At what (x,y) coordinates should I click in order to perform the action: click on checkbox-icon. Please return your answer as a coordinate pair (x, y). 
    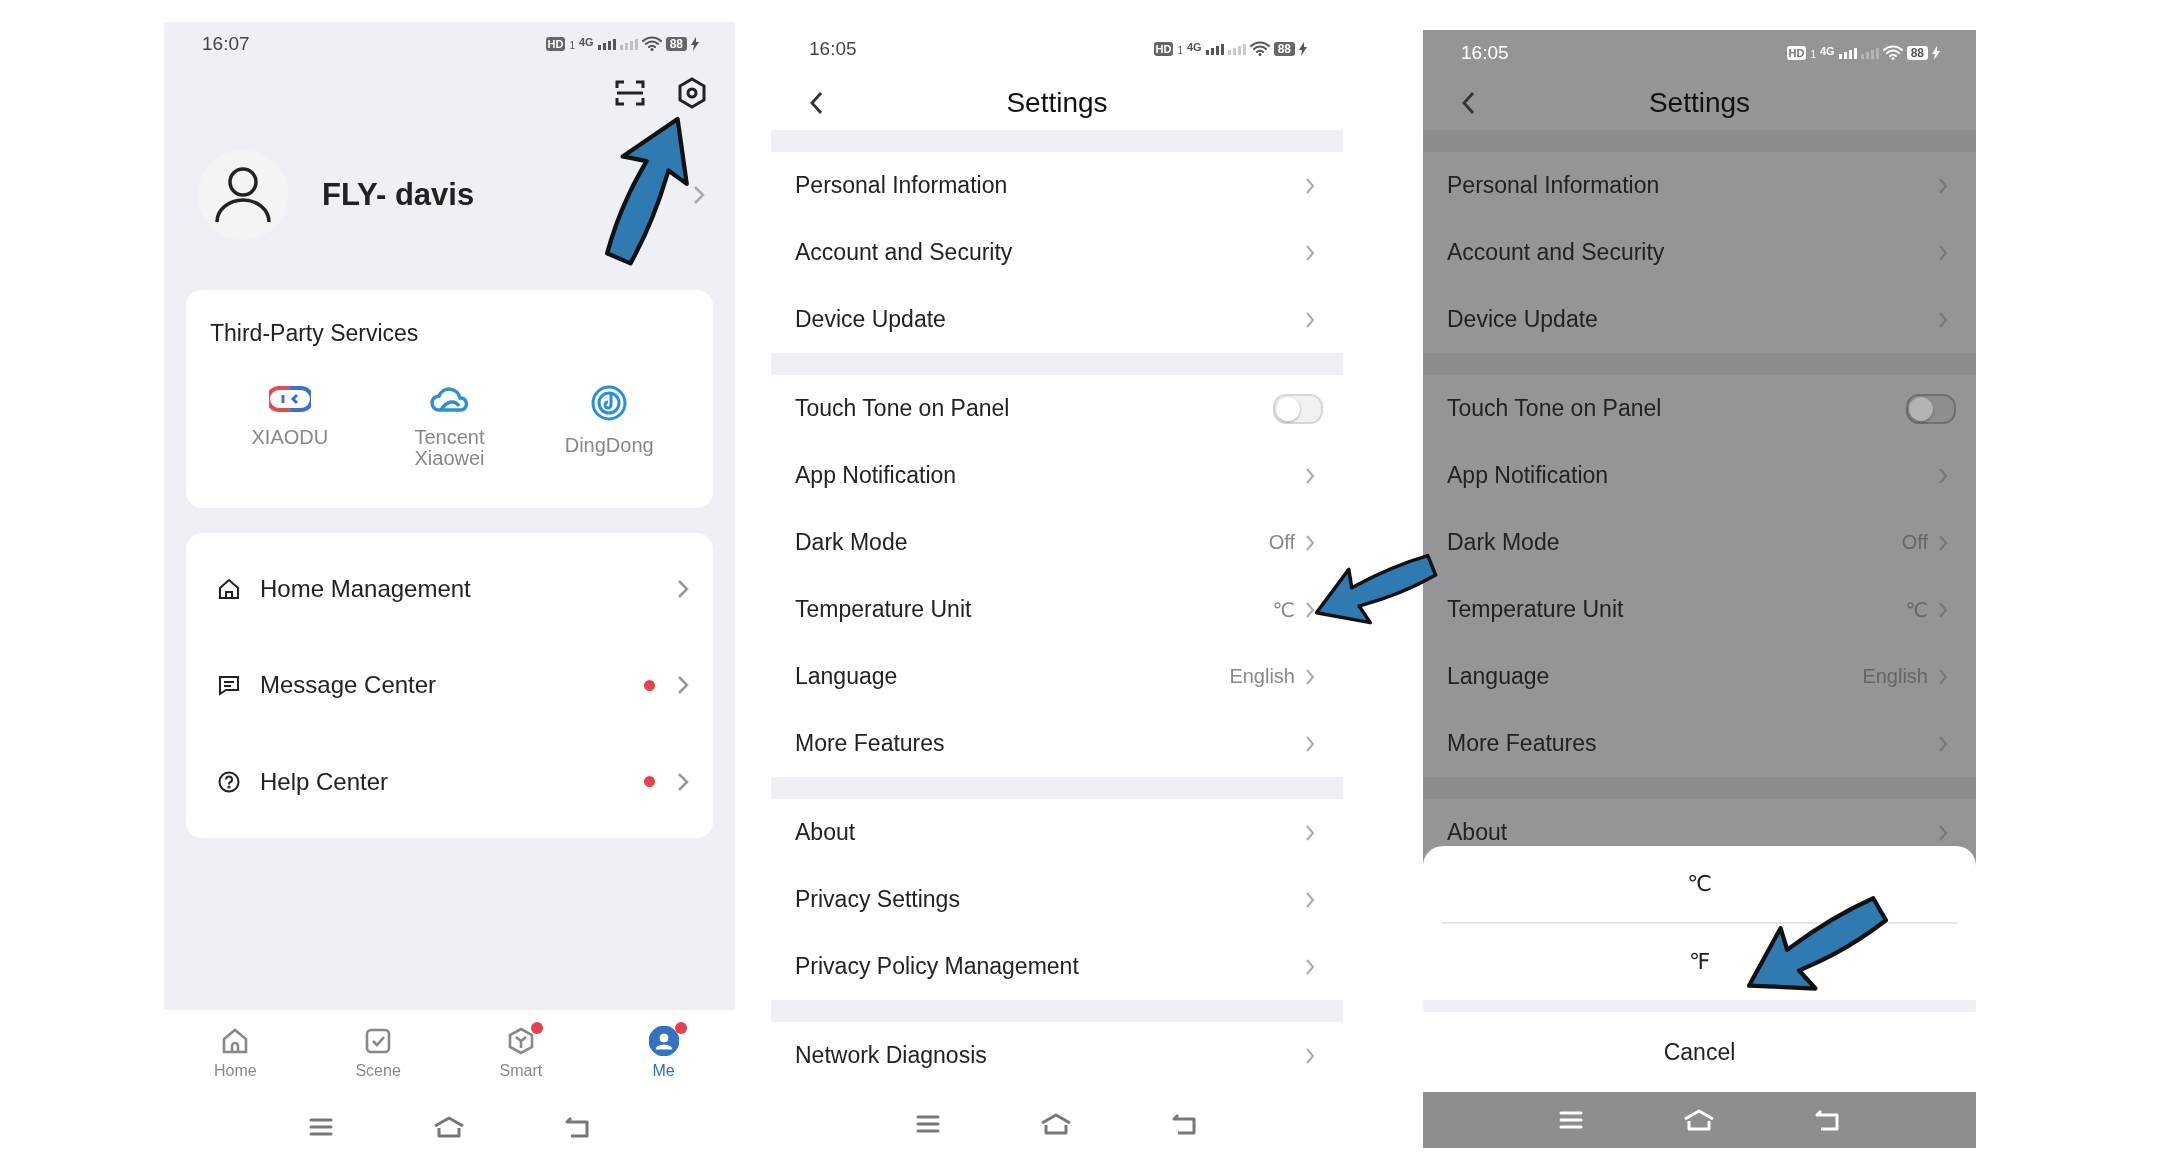
    Looking at the image, I should click on (378, 1040).